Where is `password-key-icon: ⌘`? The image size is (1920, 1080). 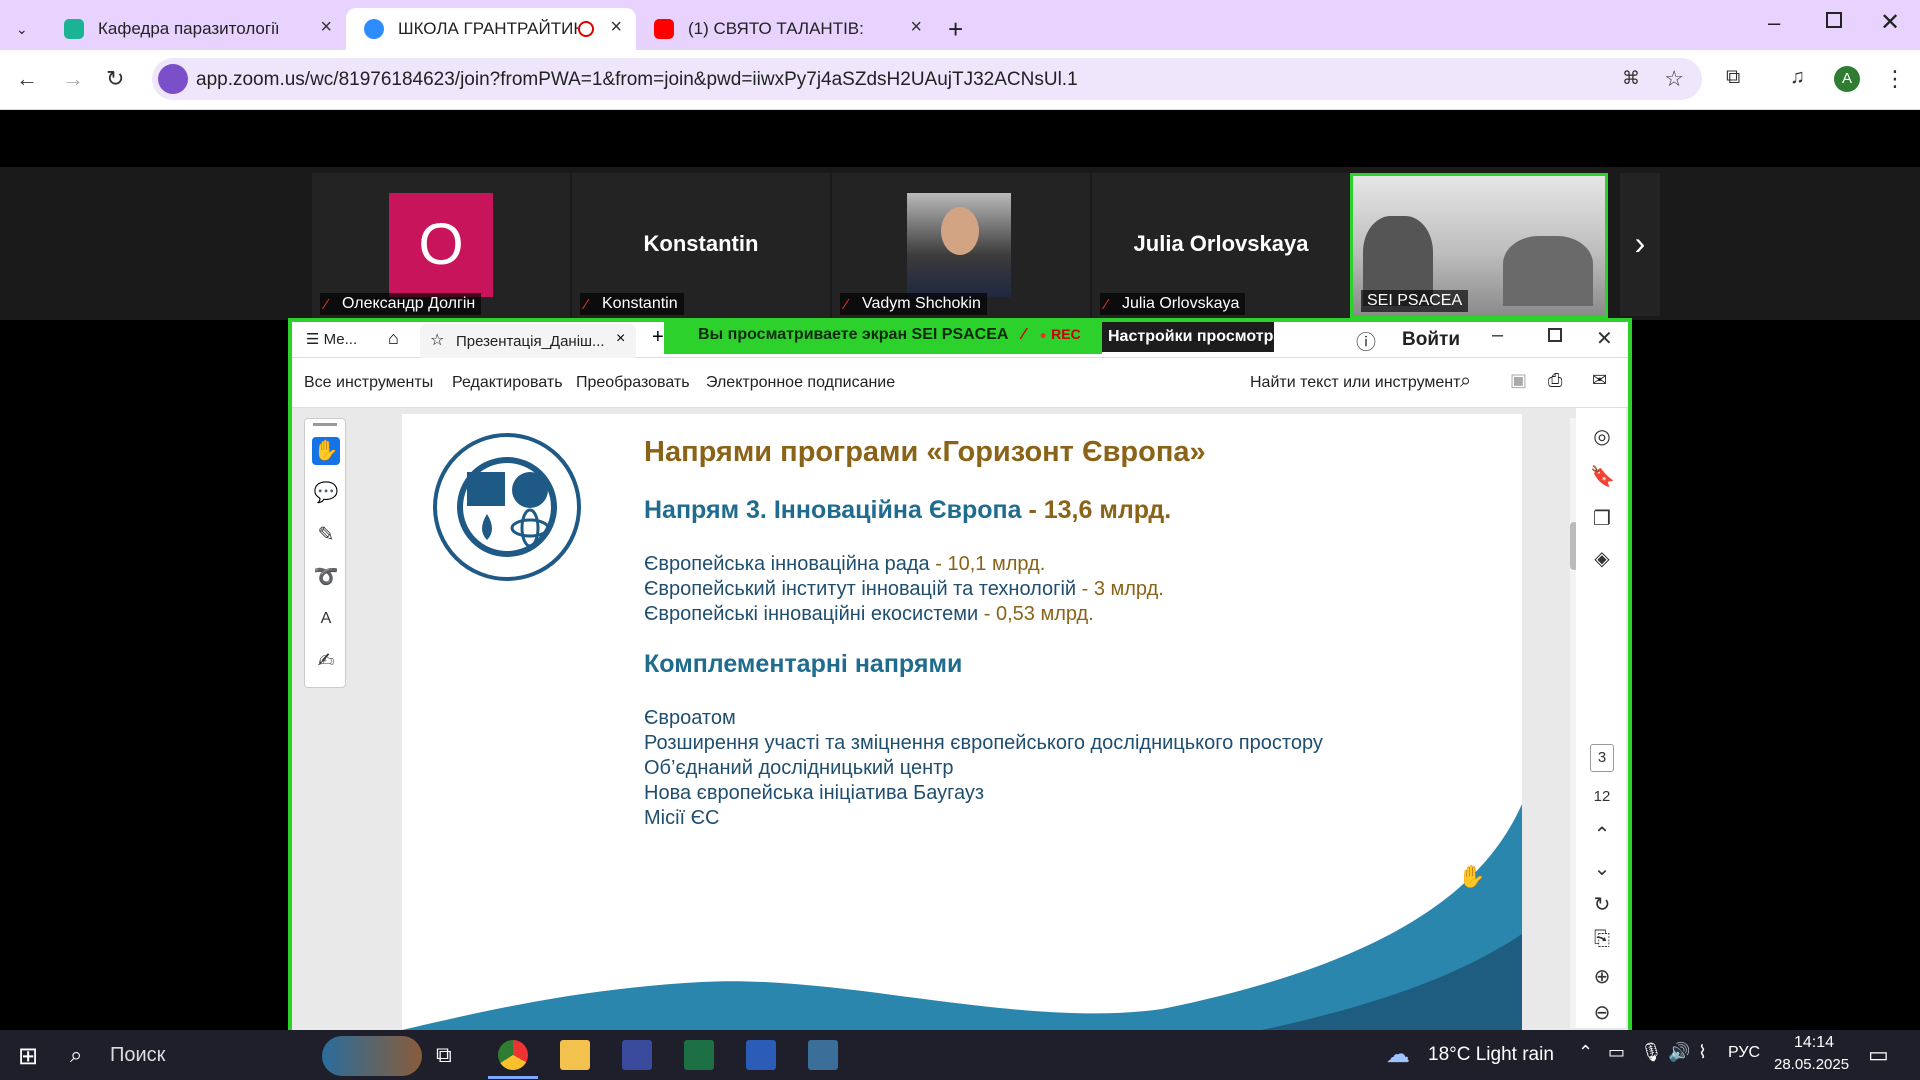 password-key-icon: ⌘ is located at coordinates (1631, 78).